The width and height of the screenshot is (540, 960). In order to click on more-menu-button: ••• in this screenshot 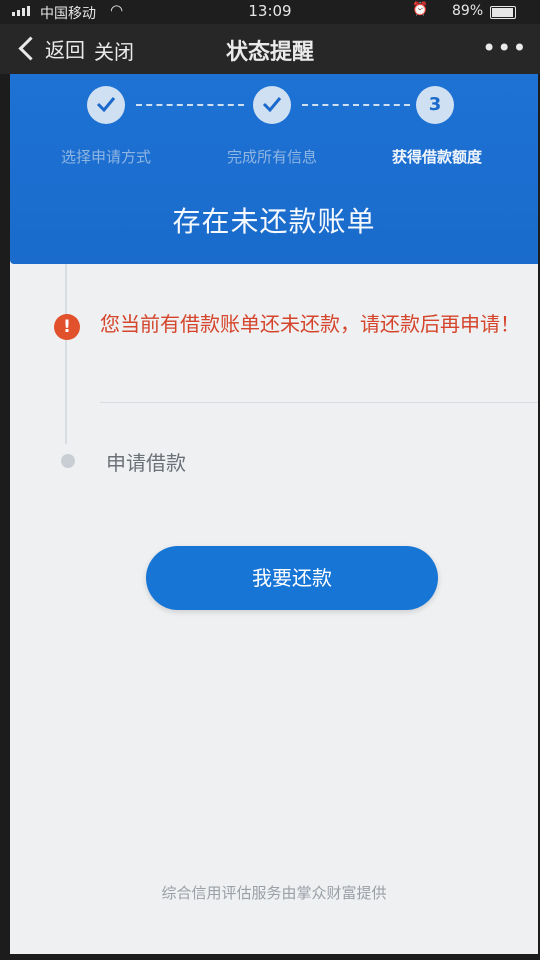, I will do `click(504, 48)`.